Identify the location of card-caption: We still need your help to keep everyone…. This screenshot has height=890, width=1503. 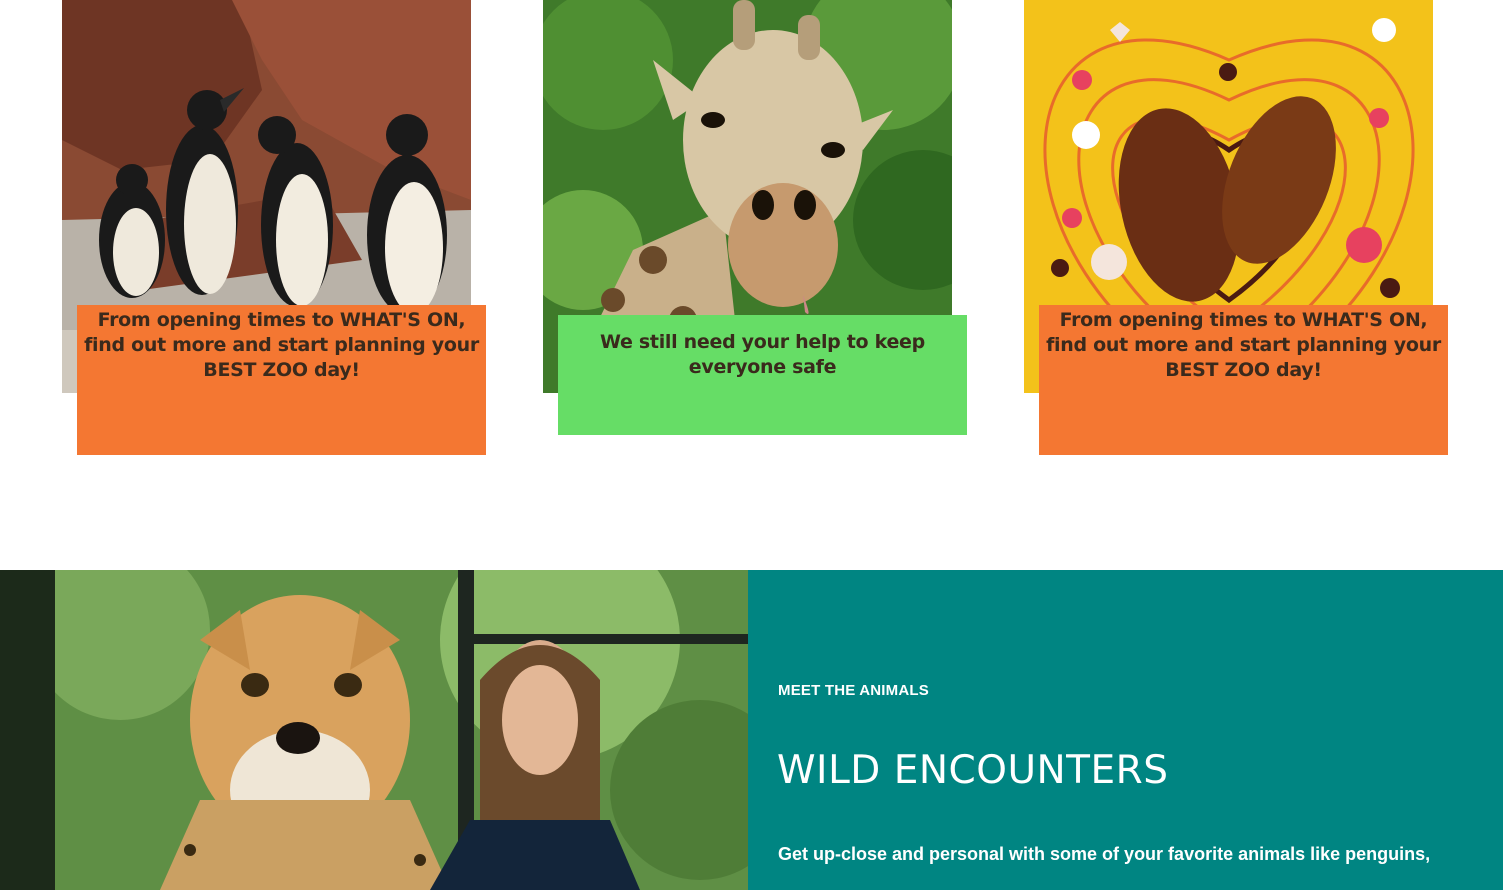
(762, 375).